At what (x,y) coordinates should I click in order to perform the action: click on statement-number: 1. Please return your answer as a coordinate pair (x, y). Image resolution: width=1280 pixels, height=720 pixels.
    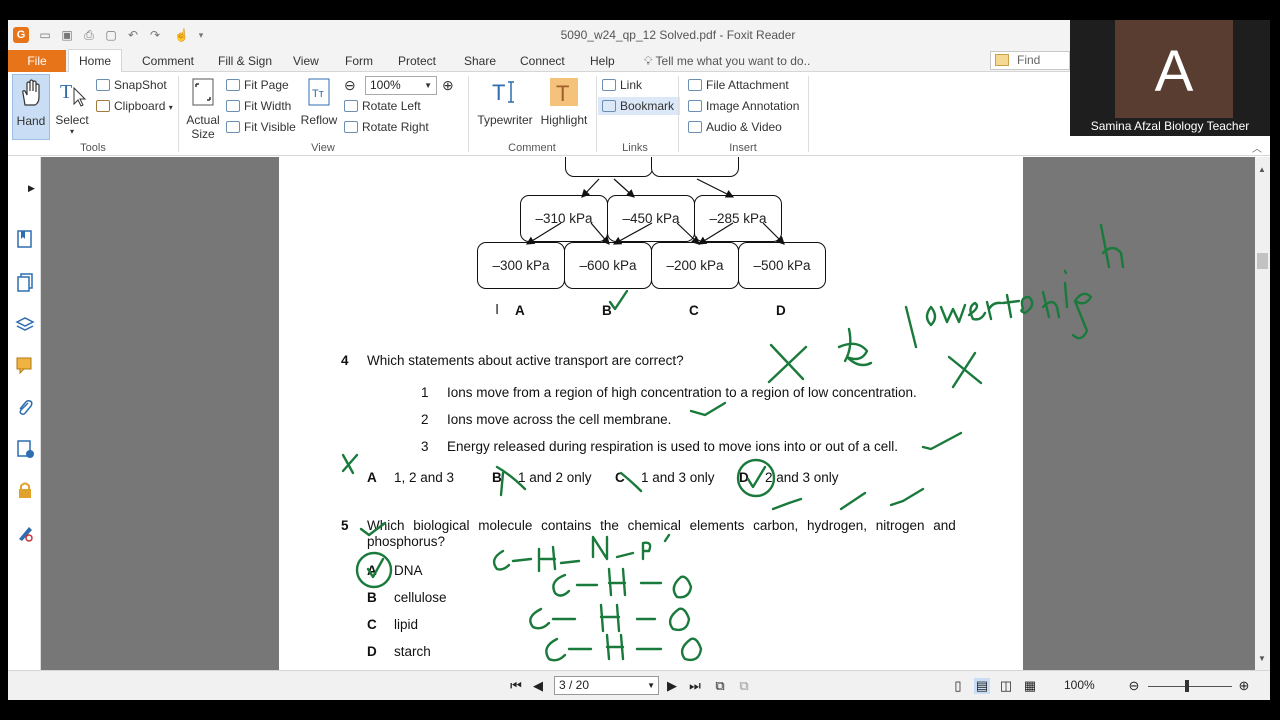
    Looking at the image, I should click on (425, 392).